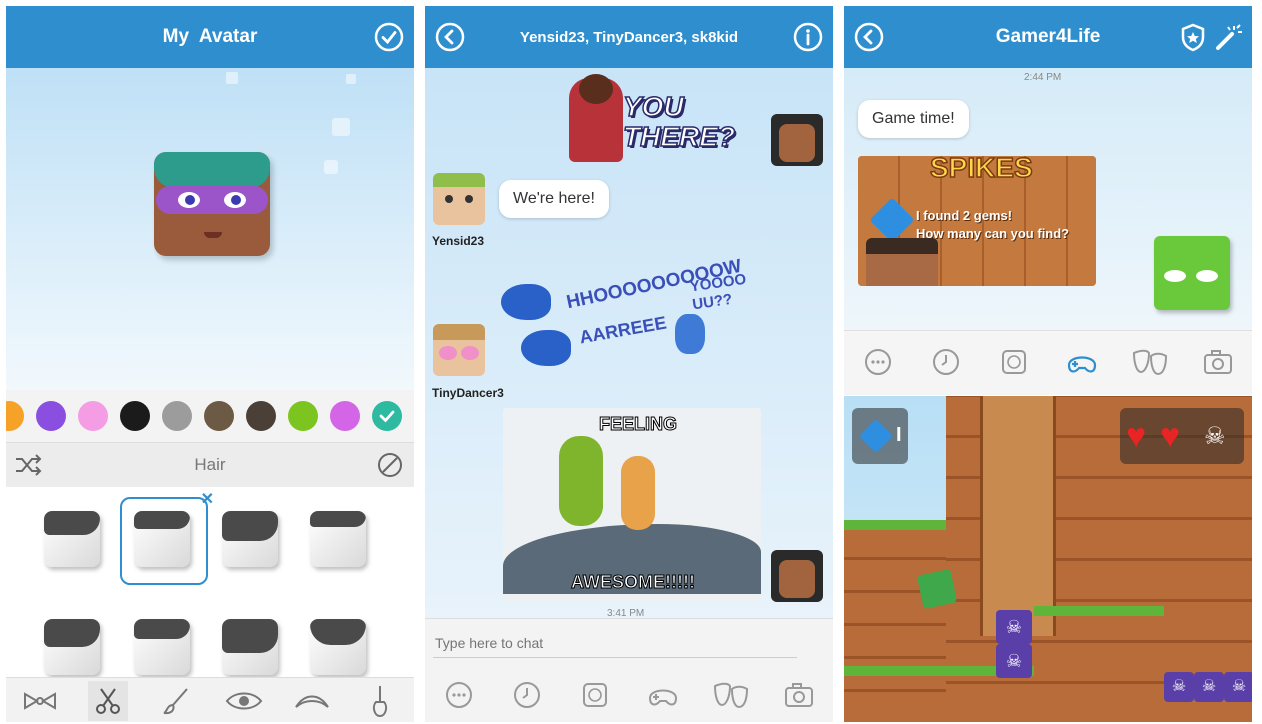  Describe the element at coordinates (937, 589) in the screenshot. I see `player-character` at that location.